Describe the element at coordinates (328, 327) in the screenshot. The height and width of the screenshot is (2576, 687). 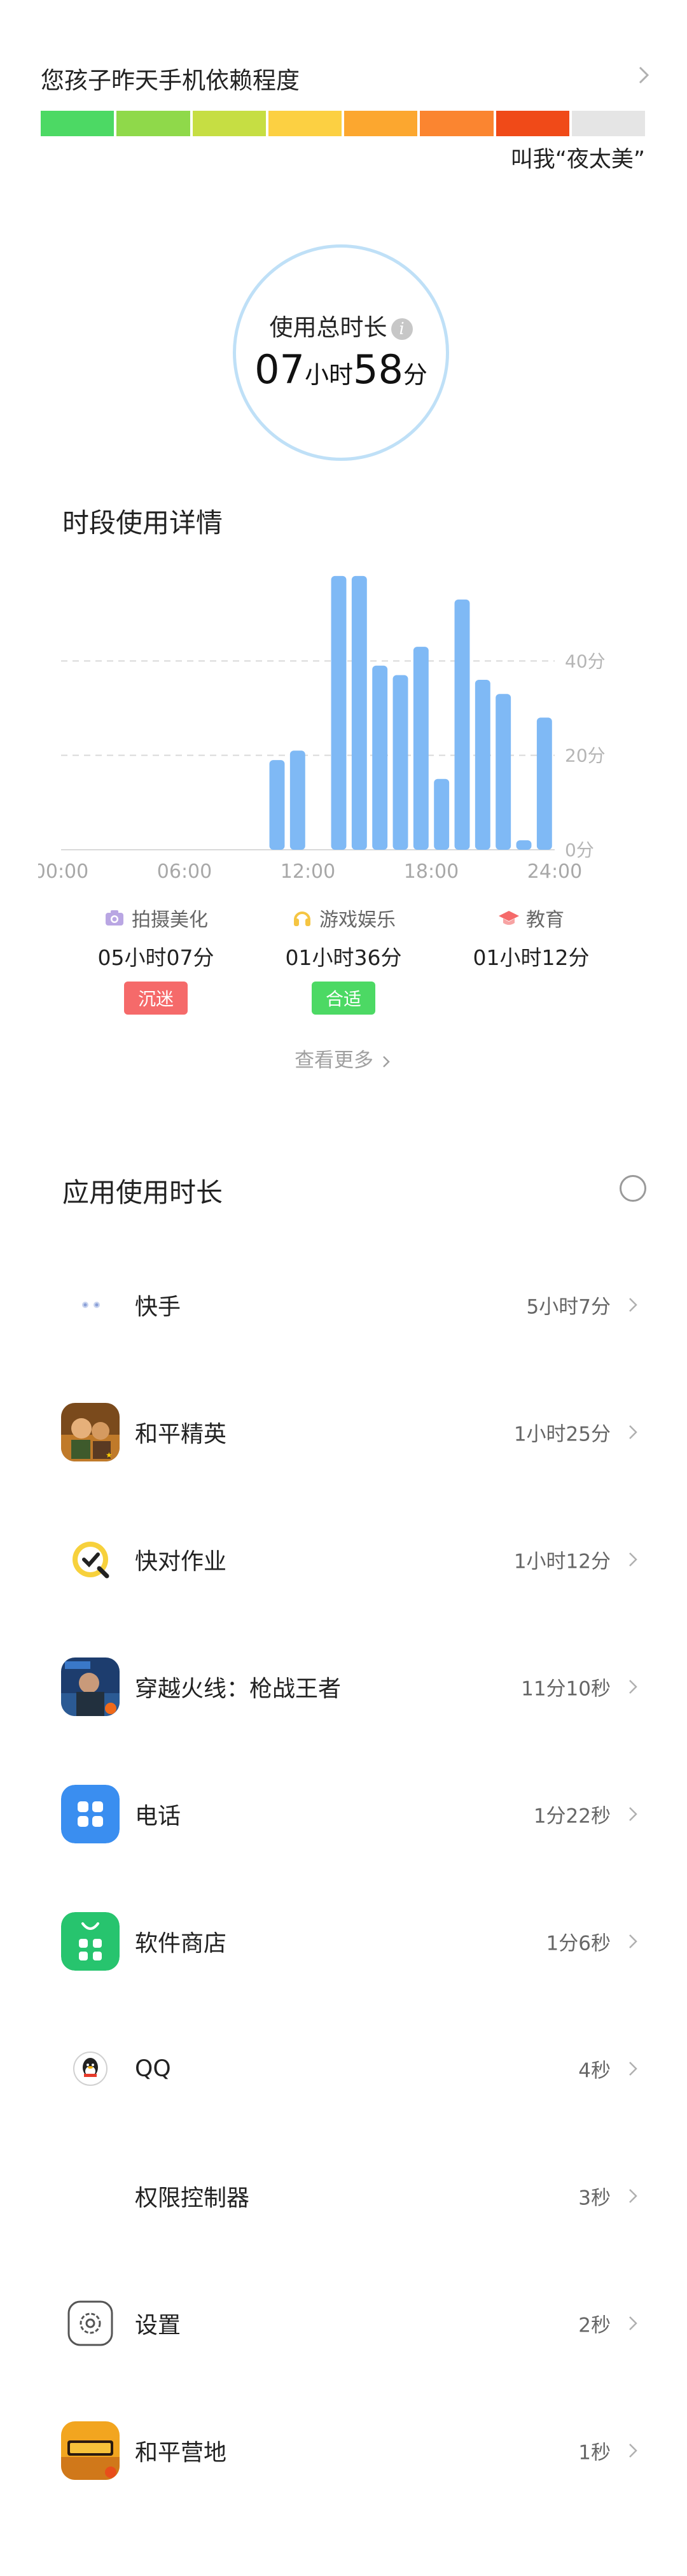
I see `total-usage-label-text: 使用总时长` at that location.